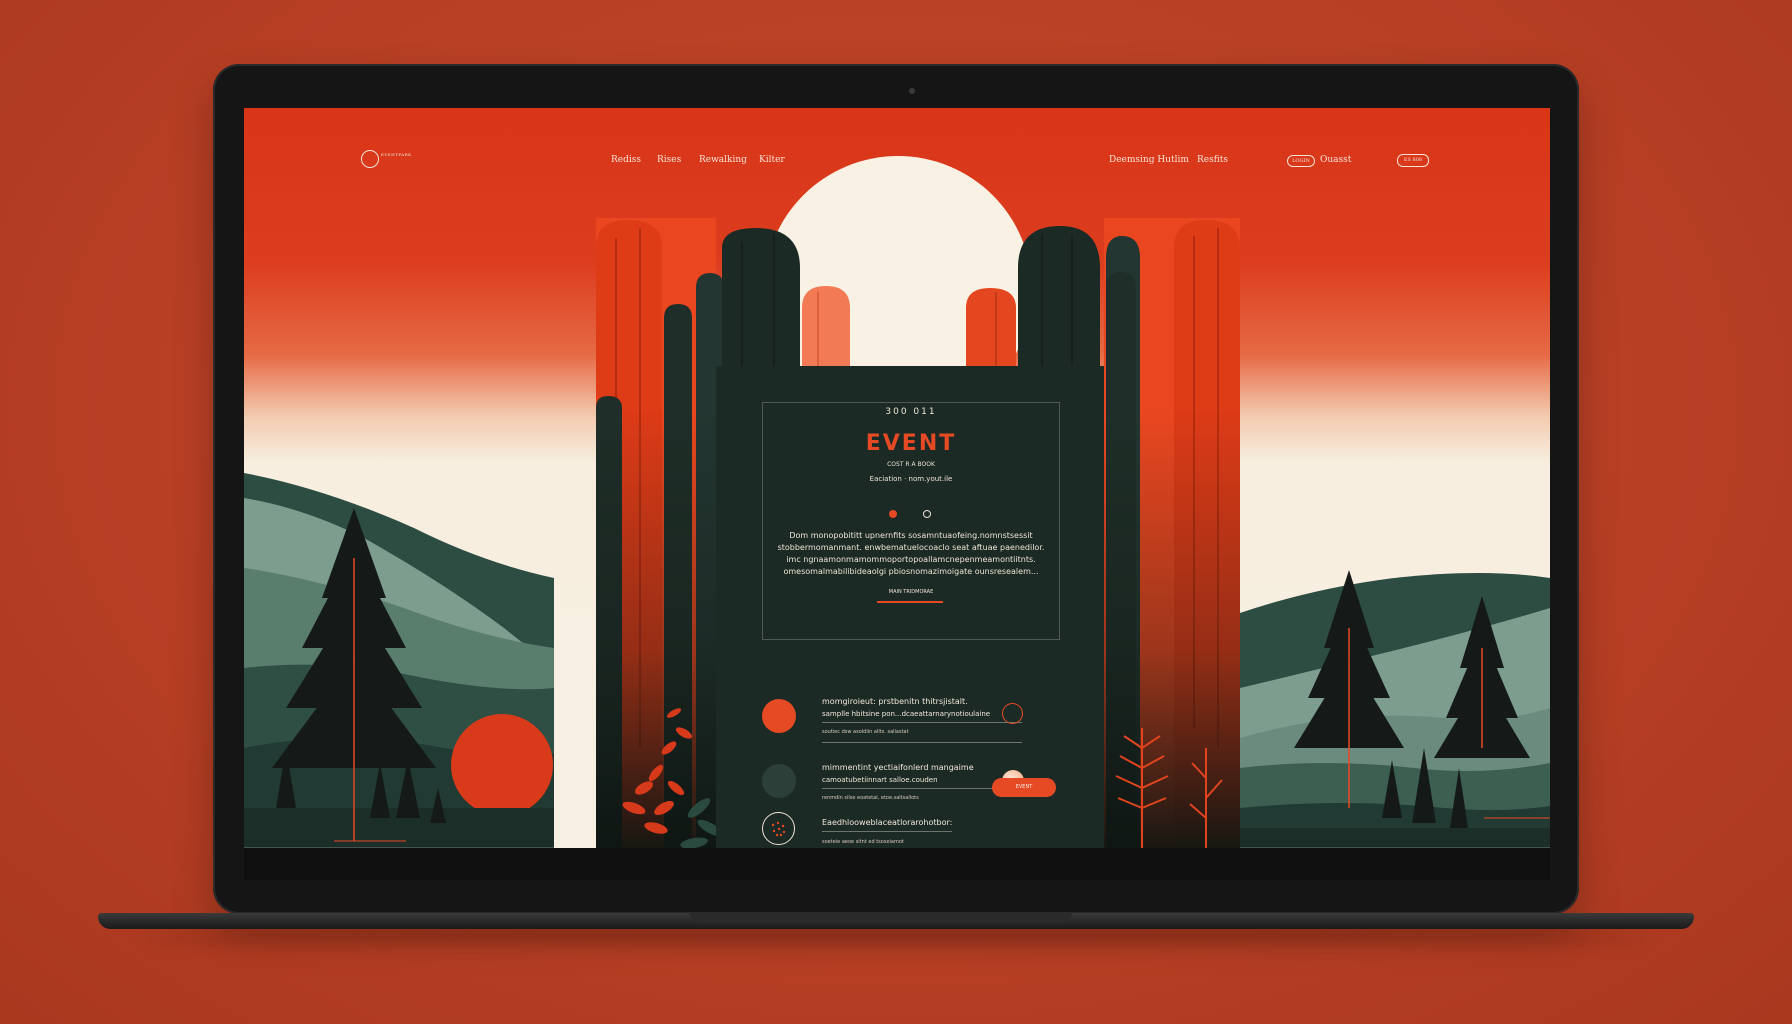 This screenshot has width=1792, height=1024. Describe the element at coordinates (1012, 713) in the screenshot. I see `event-1-toggle-button` at that location.